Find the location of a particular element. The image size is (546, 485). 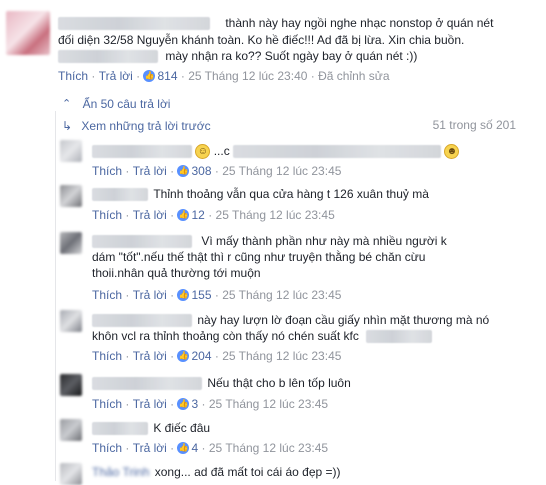

like-count: 👍 4 is located at coordinates (187, 447).